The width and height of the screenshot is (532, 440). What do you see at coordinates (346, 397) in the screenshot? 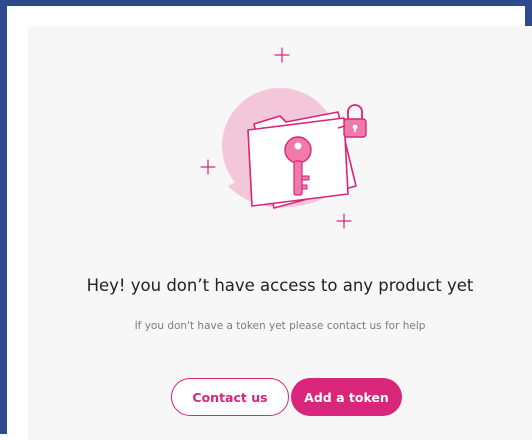
I see `add-token-button: Add a token` at bounding box center [346, 397].